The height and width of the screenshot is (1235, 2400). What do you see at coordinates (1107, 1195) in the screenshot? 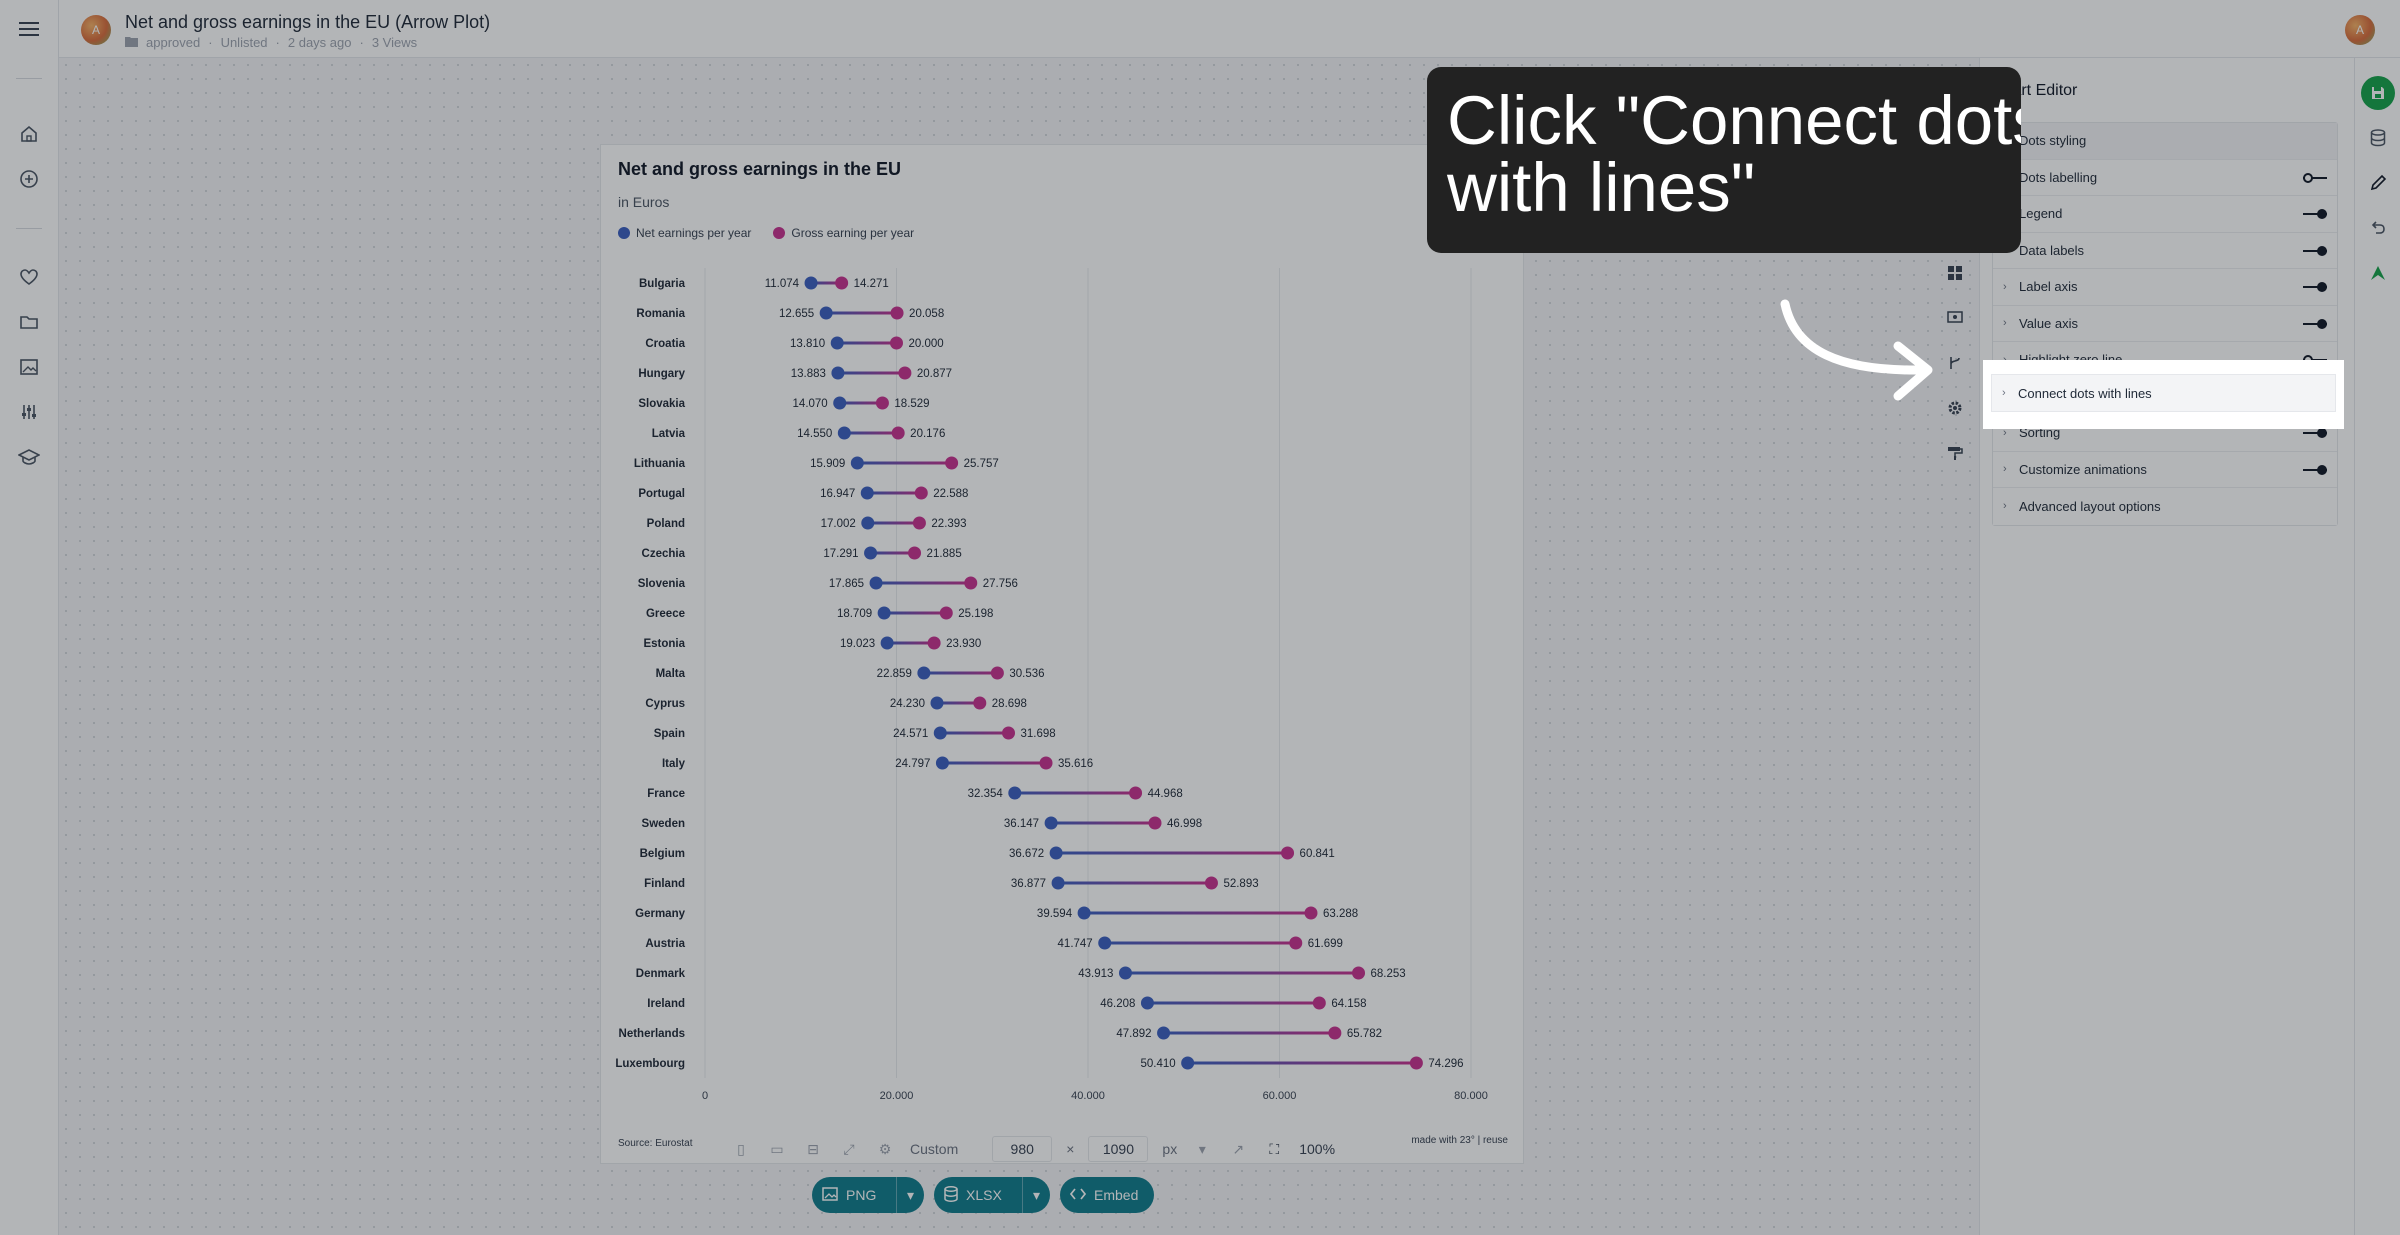
I see `embed-button: Embed` at bounding box center [1107, 1195].